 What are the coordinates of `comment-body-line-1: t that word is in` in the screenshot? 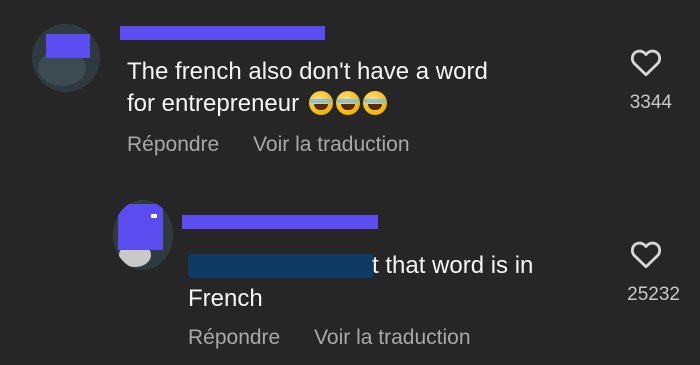 It's located at (453, 265).